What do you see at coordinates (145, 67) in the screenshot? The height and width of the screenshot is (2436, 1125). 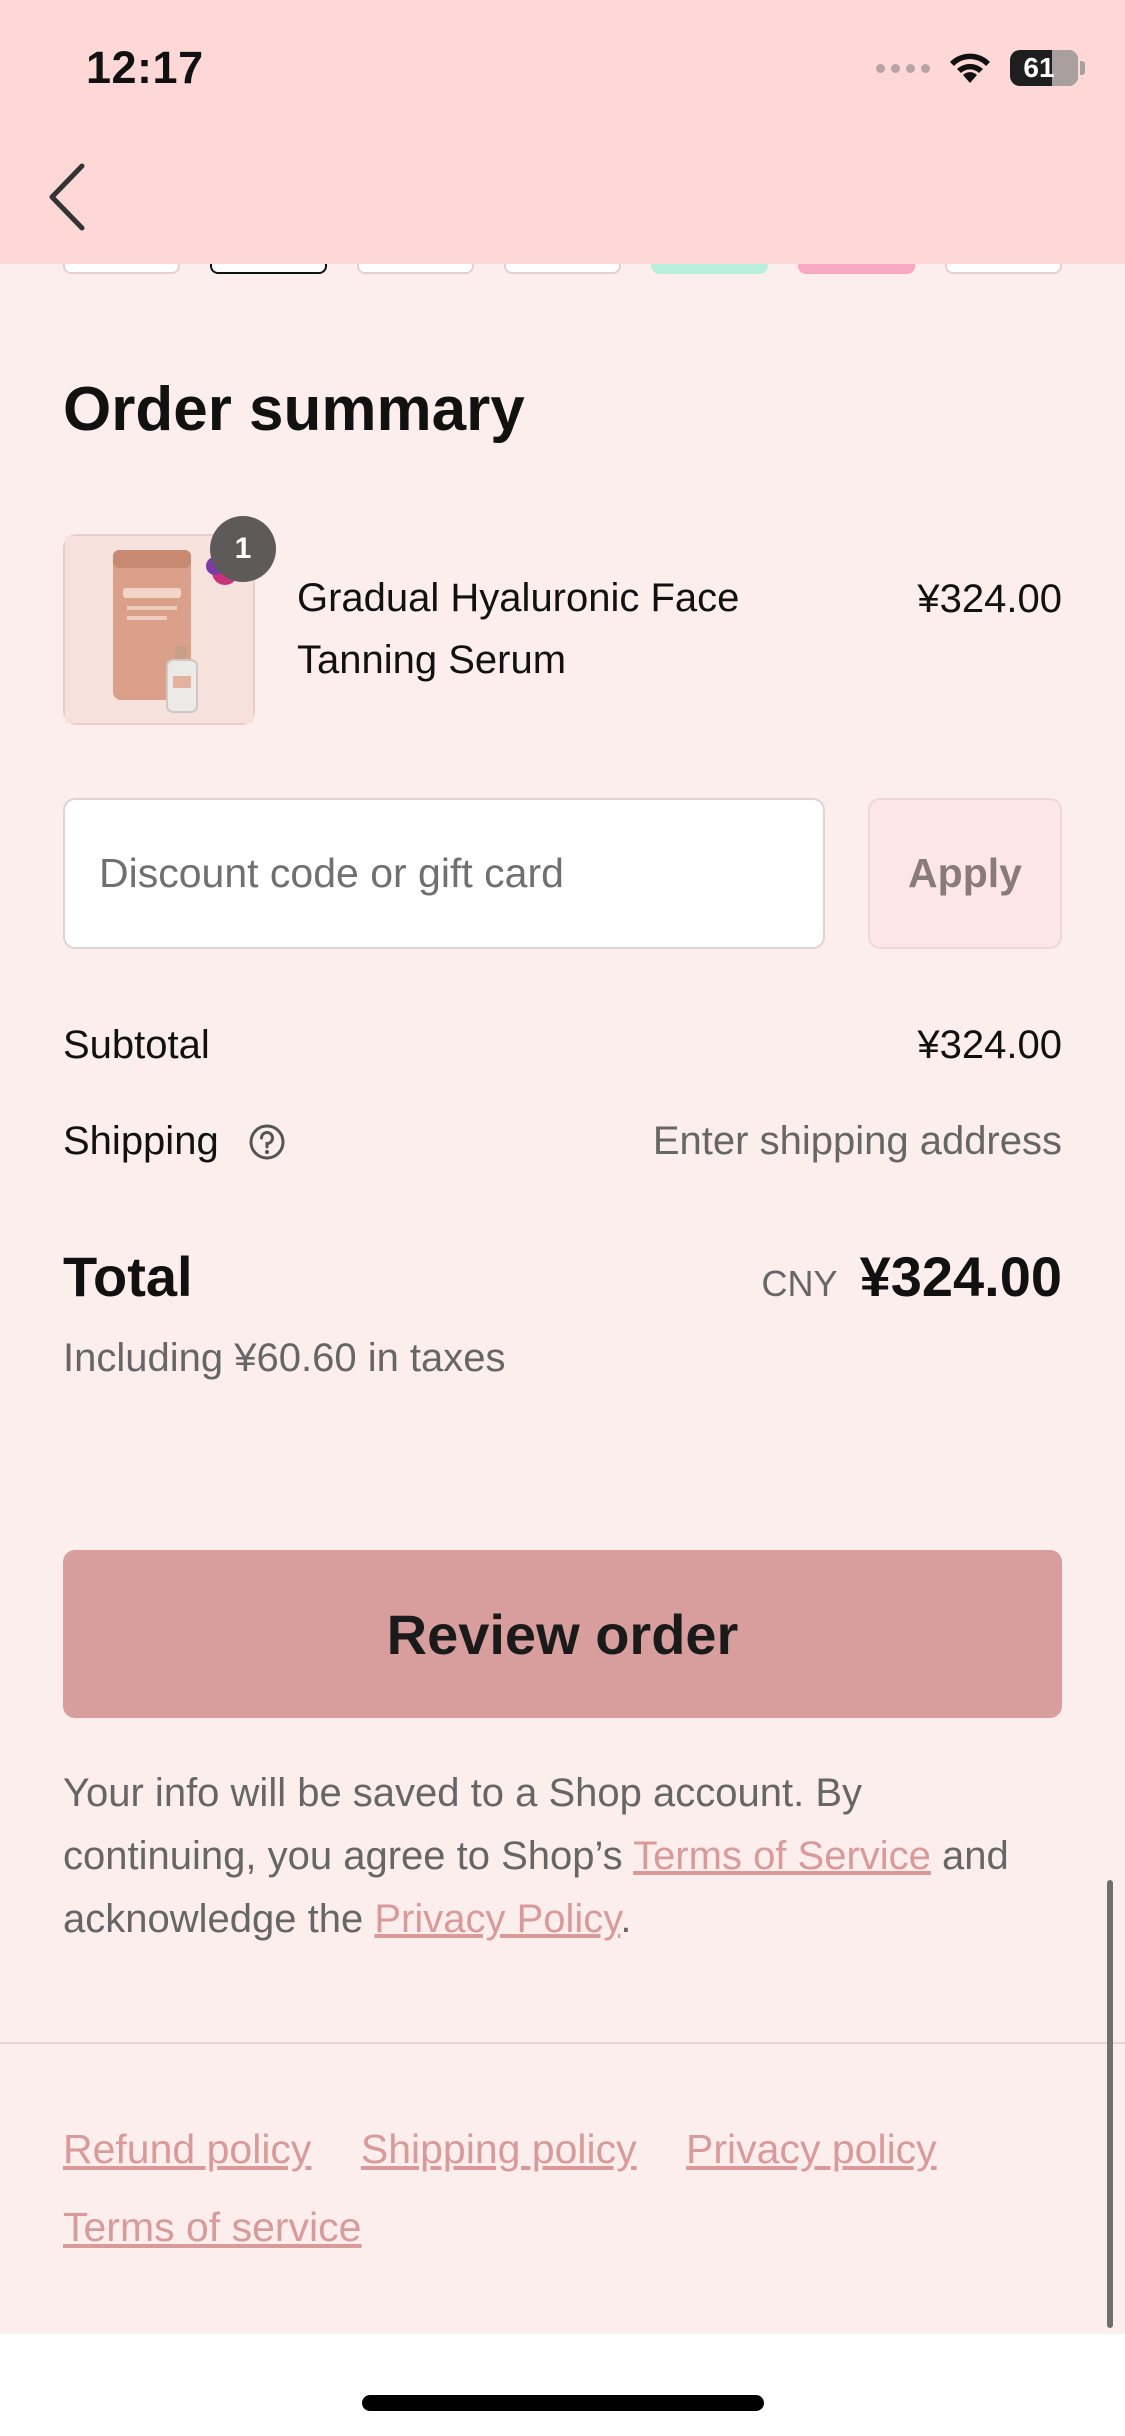 I see `status-time: 12:17` at bounding box center [145, 67].